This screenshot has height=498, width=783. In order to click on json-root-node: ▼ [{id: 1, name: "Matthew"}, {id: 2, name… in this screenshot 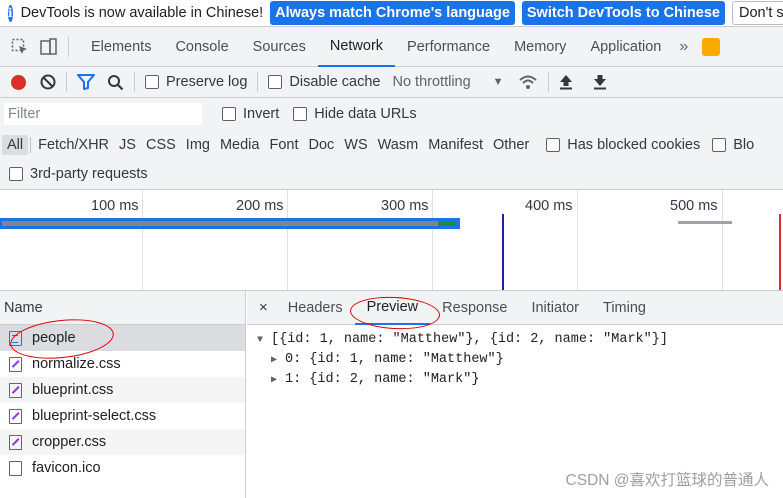, I will do `click(462, 339)`.